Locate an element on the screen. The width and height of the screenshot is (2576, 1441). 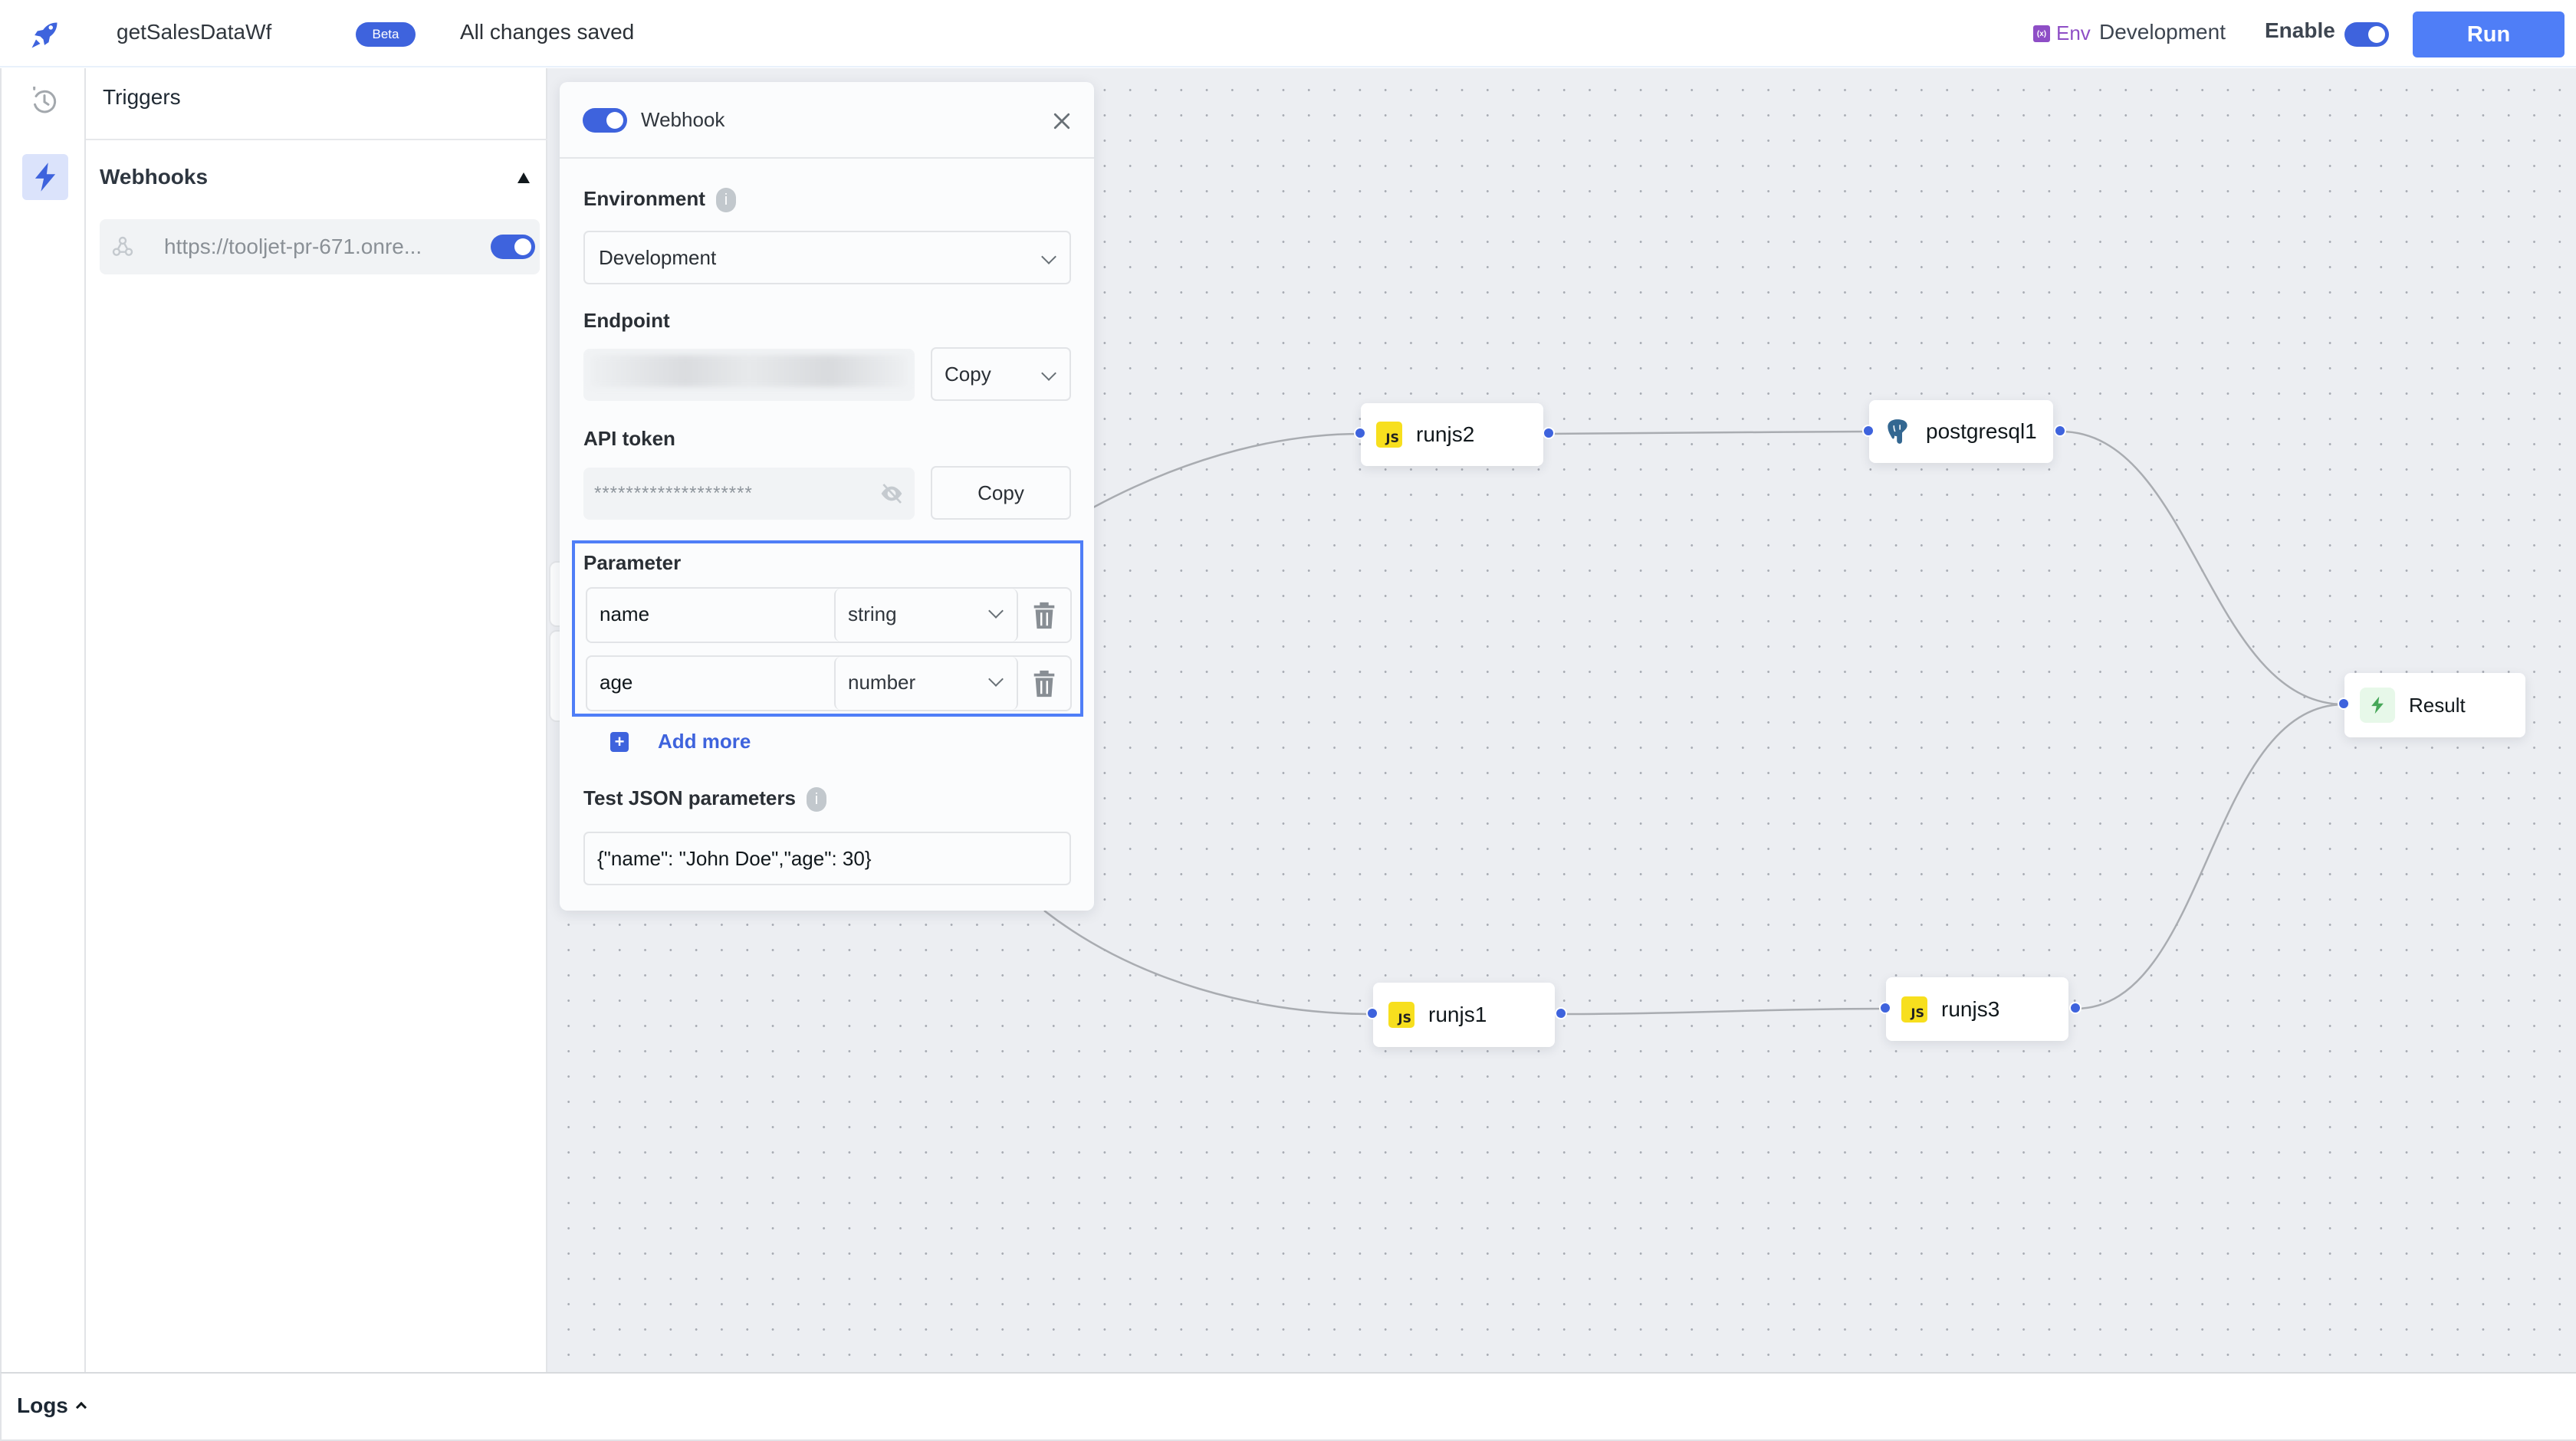
endpoint-field is located at coordinates (749, 375).